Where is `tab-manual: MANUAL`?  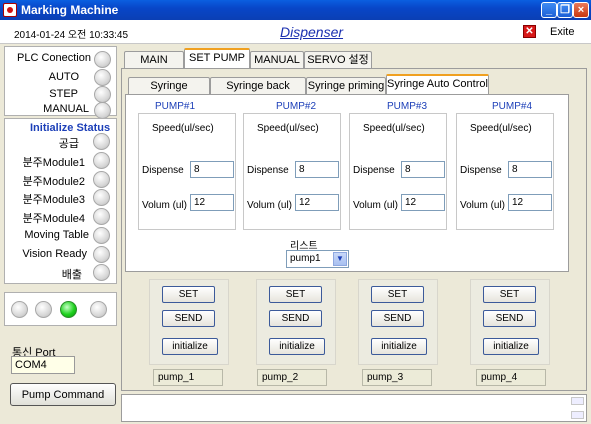
tab-manual: MANUAL is located at coordinates (277, 60).